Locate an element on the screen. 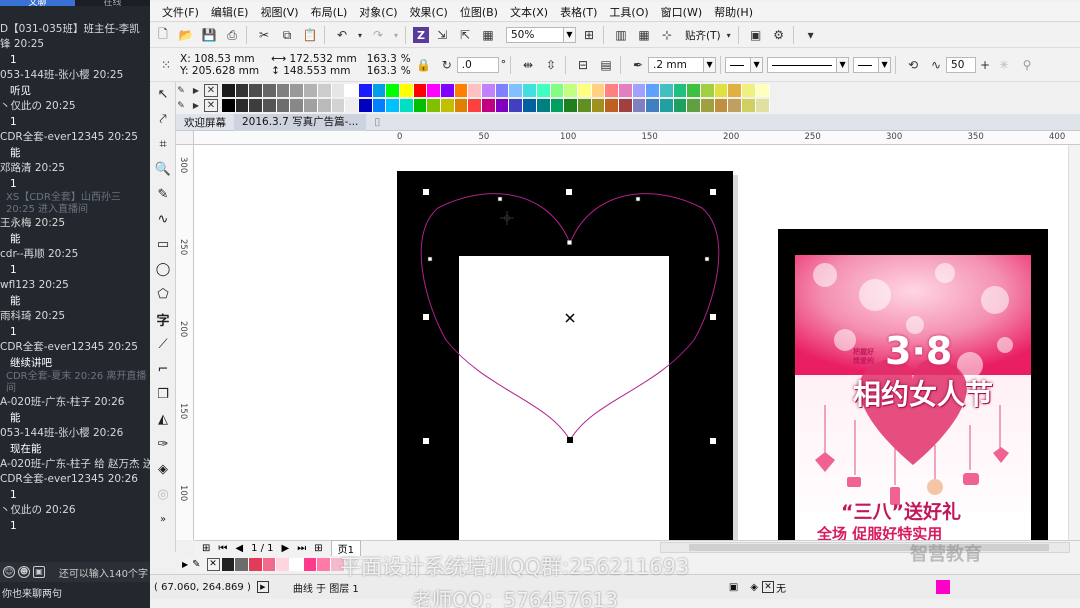 The height and width of the screenshot is (608, 1080). drop-shadow-icon: ❐ is located at coordinates (163, 394).